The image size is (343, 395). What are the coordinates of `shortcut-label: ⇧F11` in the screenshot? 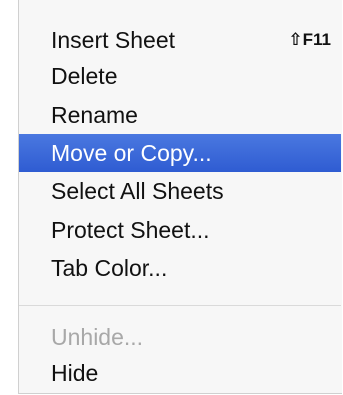 It's located at (309, 39).